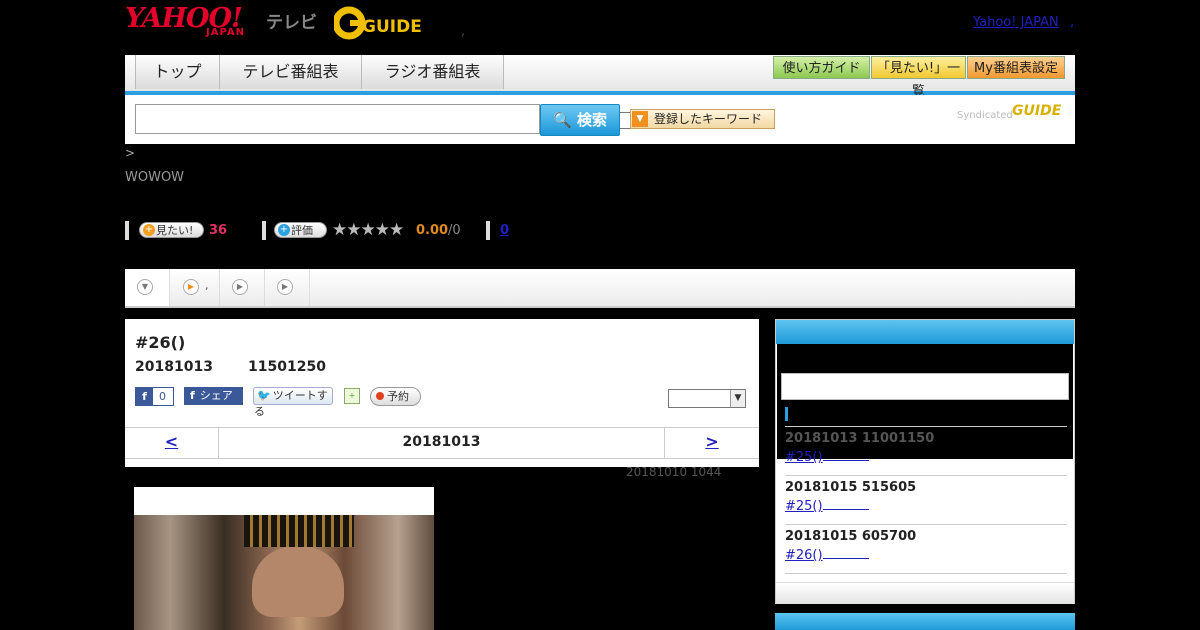  I want to click on registered-keywords-button: ▼ 登録したキーワード, so click(702, 119).